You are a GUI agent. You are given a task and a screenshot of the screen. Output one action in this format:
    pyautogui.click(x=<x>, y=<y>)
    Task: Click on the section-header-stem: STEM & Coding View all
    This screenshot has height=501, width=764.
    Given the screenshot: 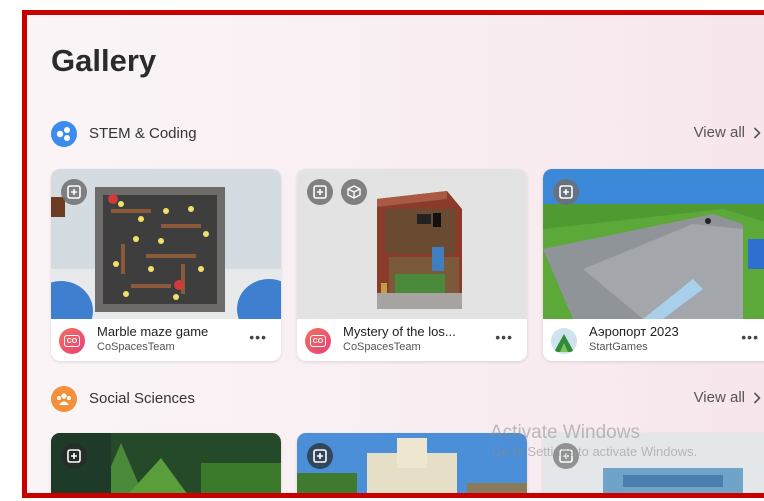 What is the action you would take?
    pyautogui.click(x=407, y=136)
    